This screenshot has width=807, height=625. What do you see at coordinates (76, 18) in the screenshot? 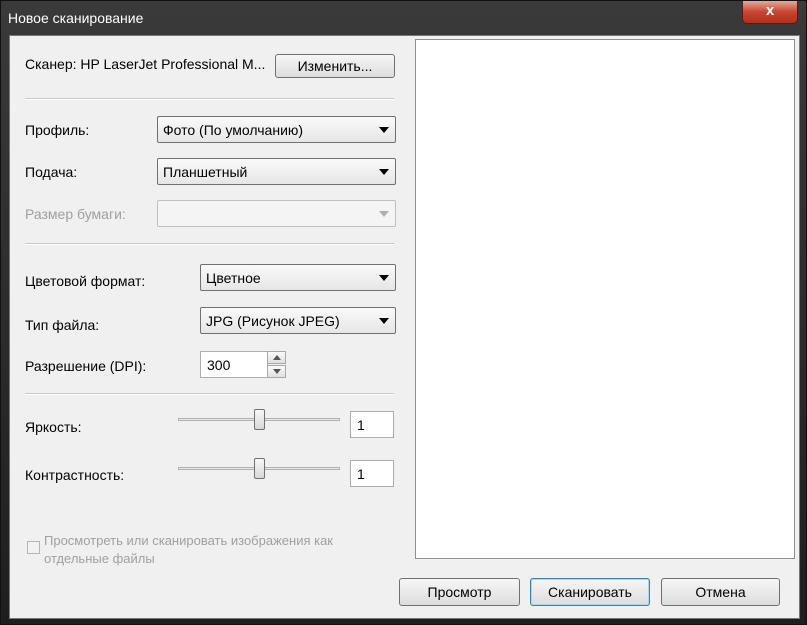
I see `window-title: Новое сканирование` at bounding box center [76, 18].